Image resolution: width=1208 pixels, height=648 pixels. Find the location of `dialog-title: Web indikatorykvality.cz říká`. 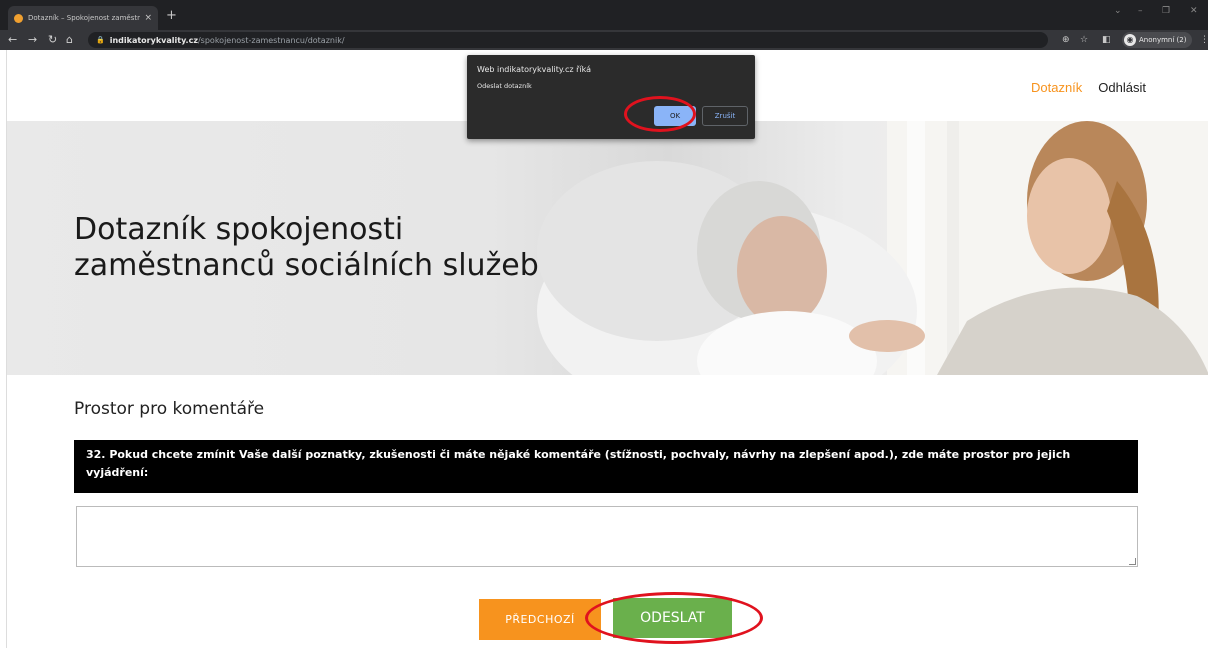

dialog-title: Web indikatorykvality.cz říká is located at coordinates (534, 69).